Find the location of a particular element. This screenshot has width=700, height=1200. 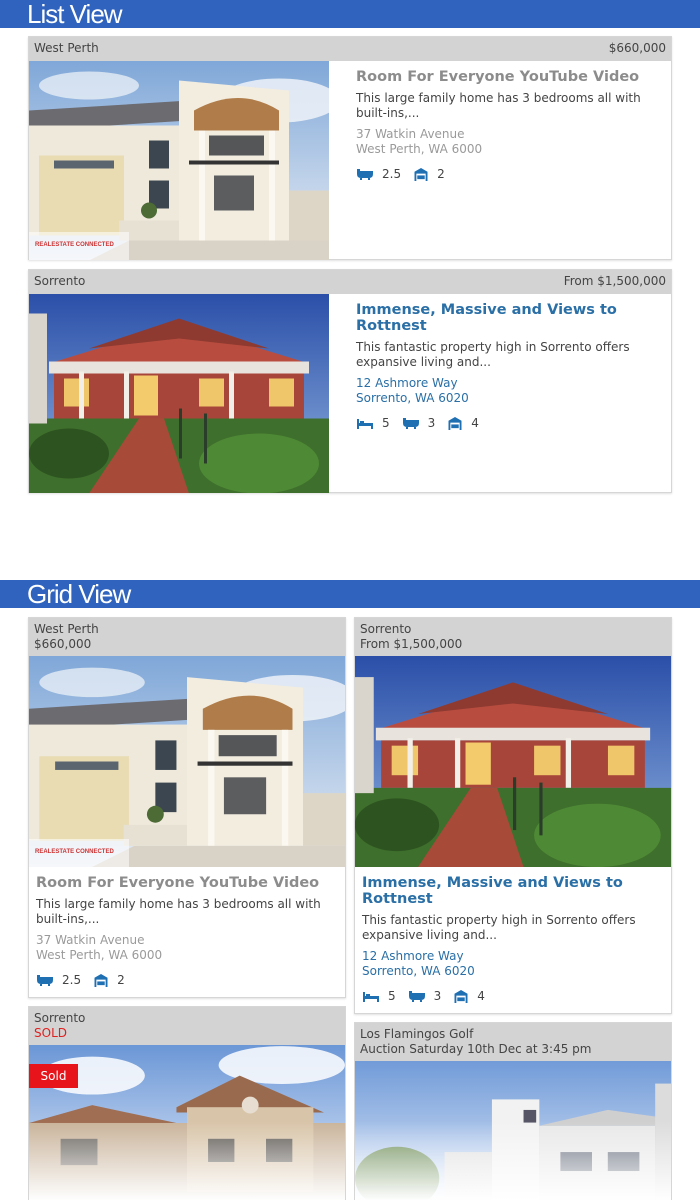

card-price: Auction Saturday 10th Dec at 3:45 pm is located at coordinates (476, 1049).